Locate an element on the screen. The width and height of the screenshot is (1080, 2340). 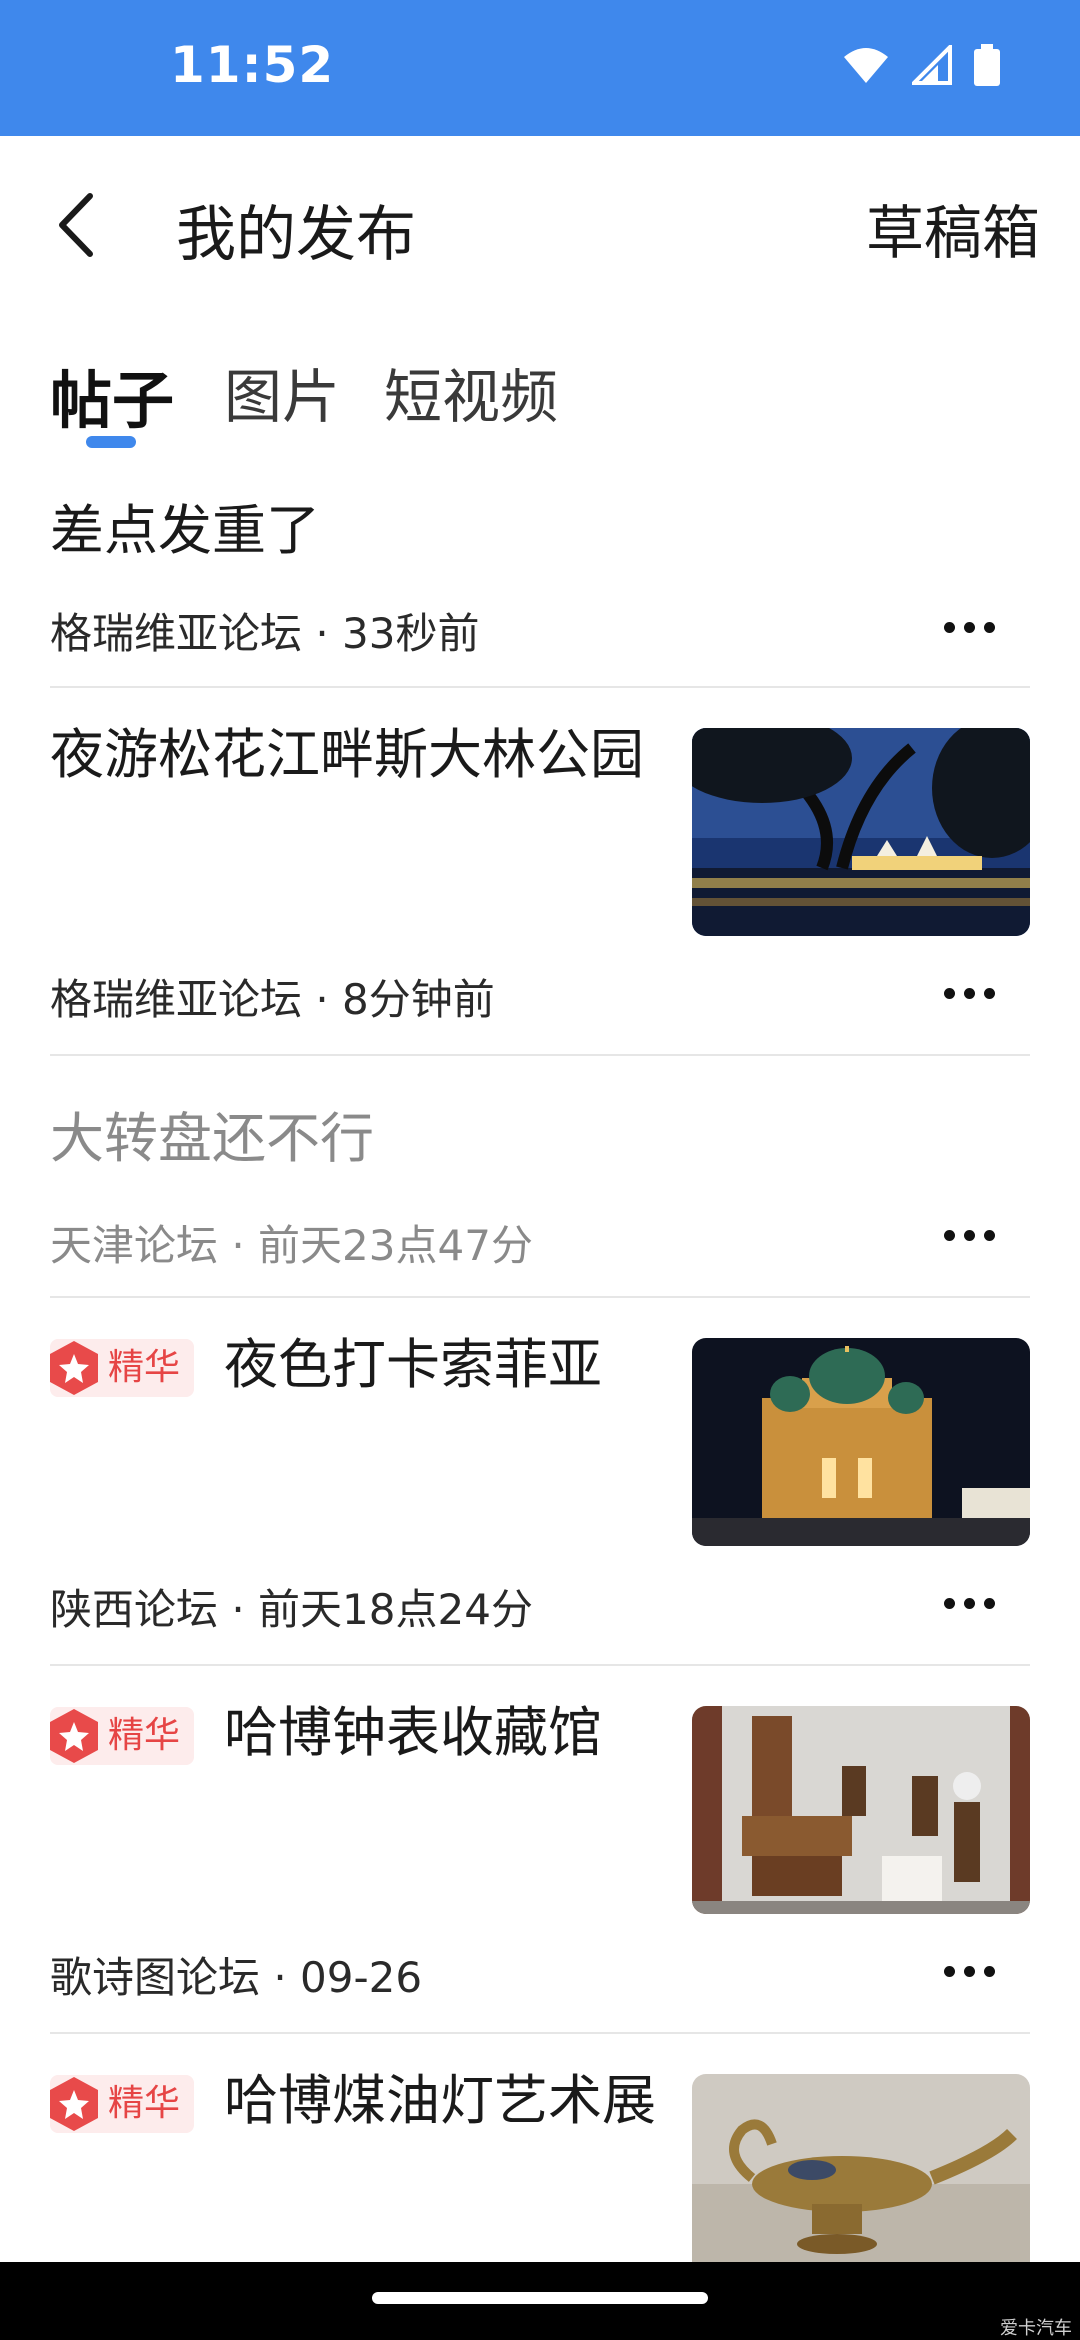
status-time: 11:52 is located at coordinates (252, 65).